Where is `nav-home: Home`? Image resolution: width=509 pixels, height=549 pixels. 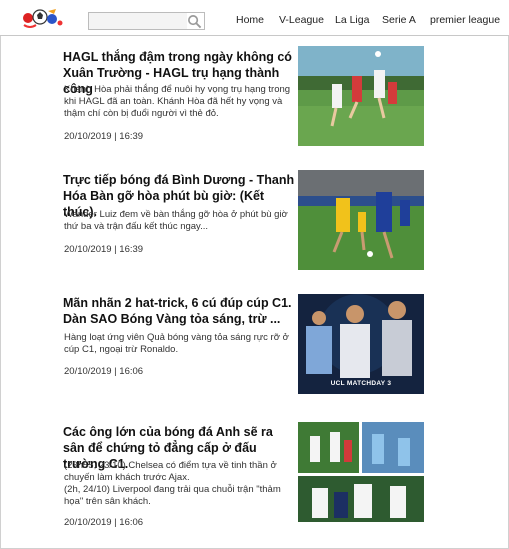 nav-home: Home is located at coordinates (250, 20).